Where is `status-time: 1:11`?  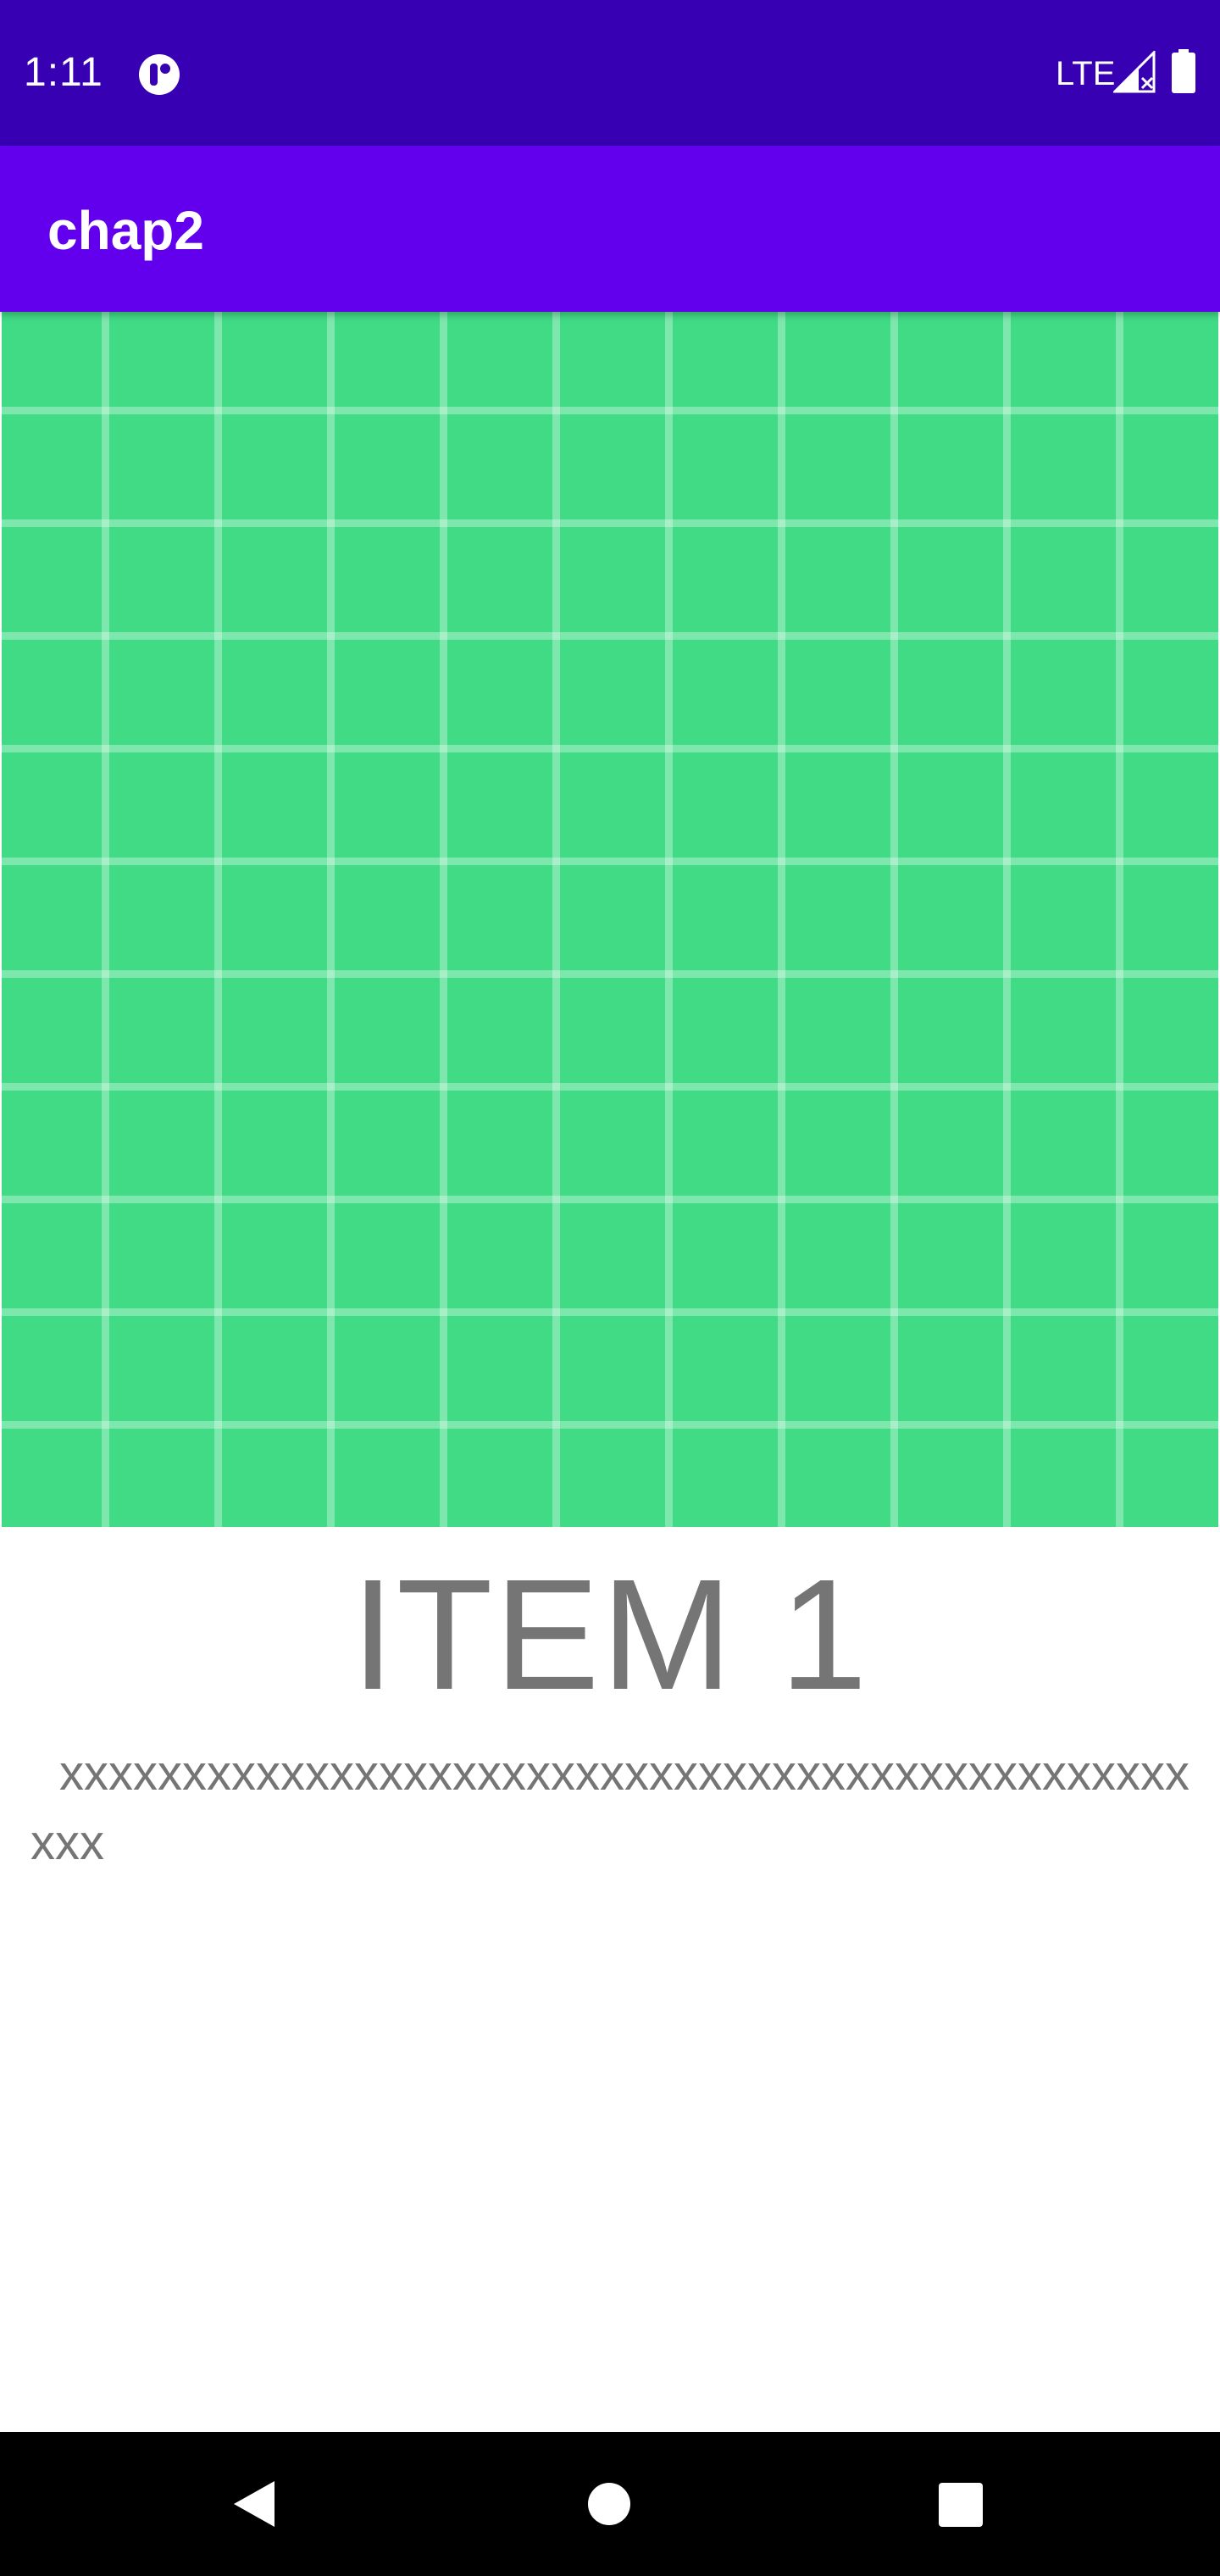 status-time: 1:11 is located at coordinates (63, 72).